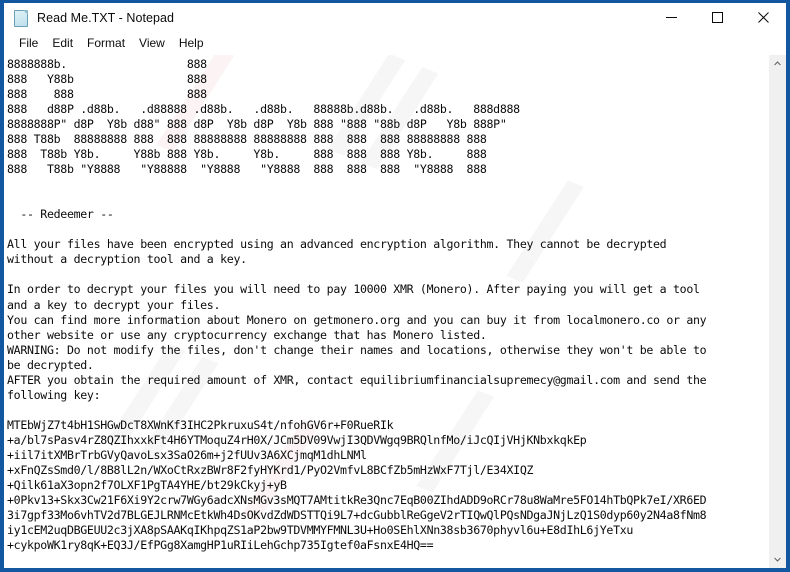 Image resolution: width=790 pixels, height=572 pixels. What do you see at coordinates (28, 43) in the screenshot?
I see `menu-item-file: File` at bounding box center [28, 43].